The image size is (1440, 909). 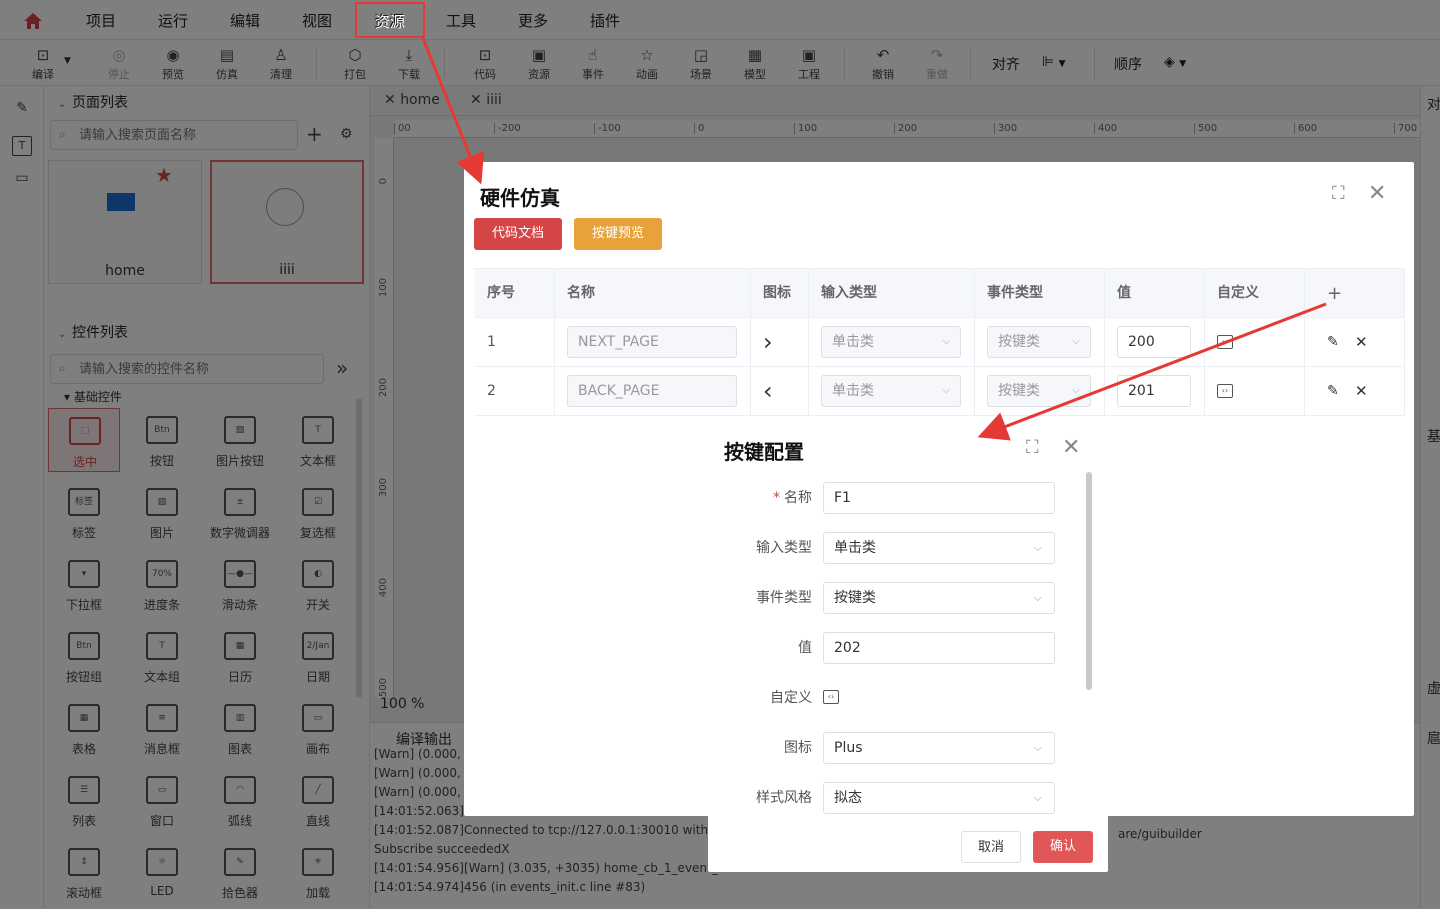 I want to click on code-doc-button: 代码文档, so click(x=518, y=234).